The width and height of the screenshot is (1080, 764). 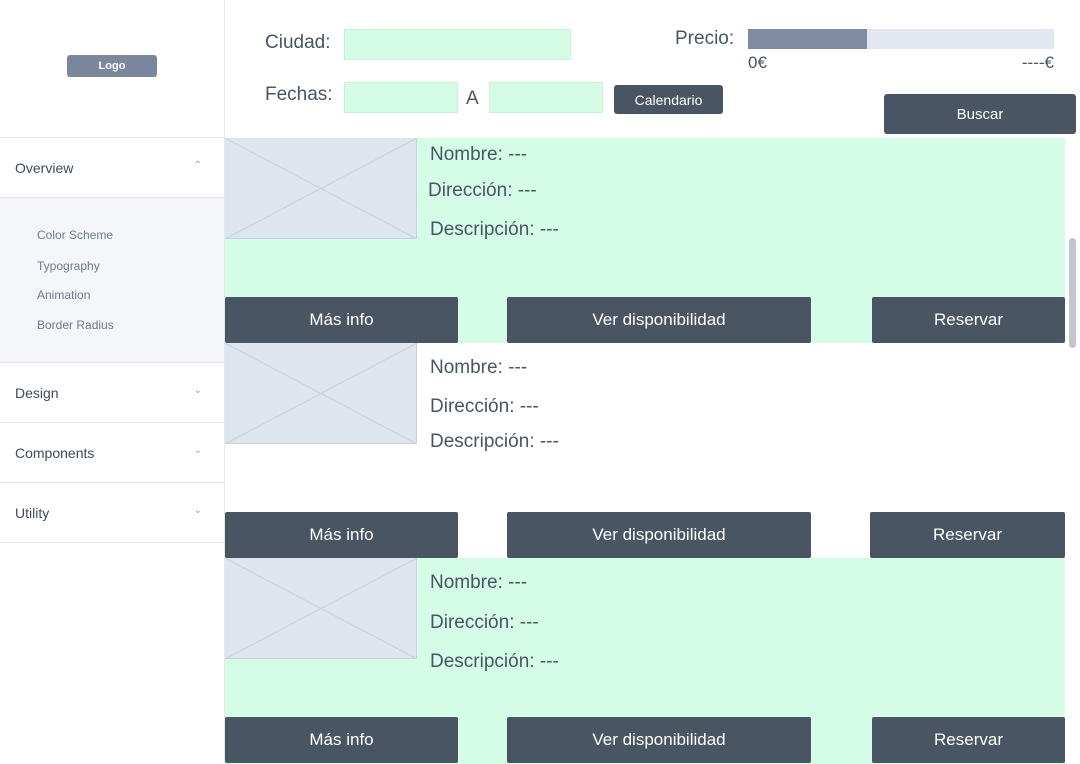 I want to click on chevron-up-icon: ⌃, so click(x=197, y=165).